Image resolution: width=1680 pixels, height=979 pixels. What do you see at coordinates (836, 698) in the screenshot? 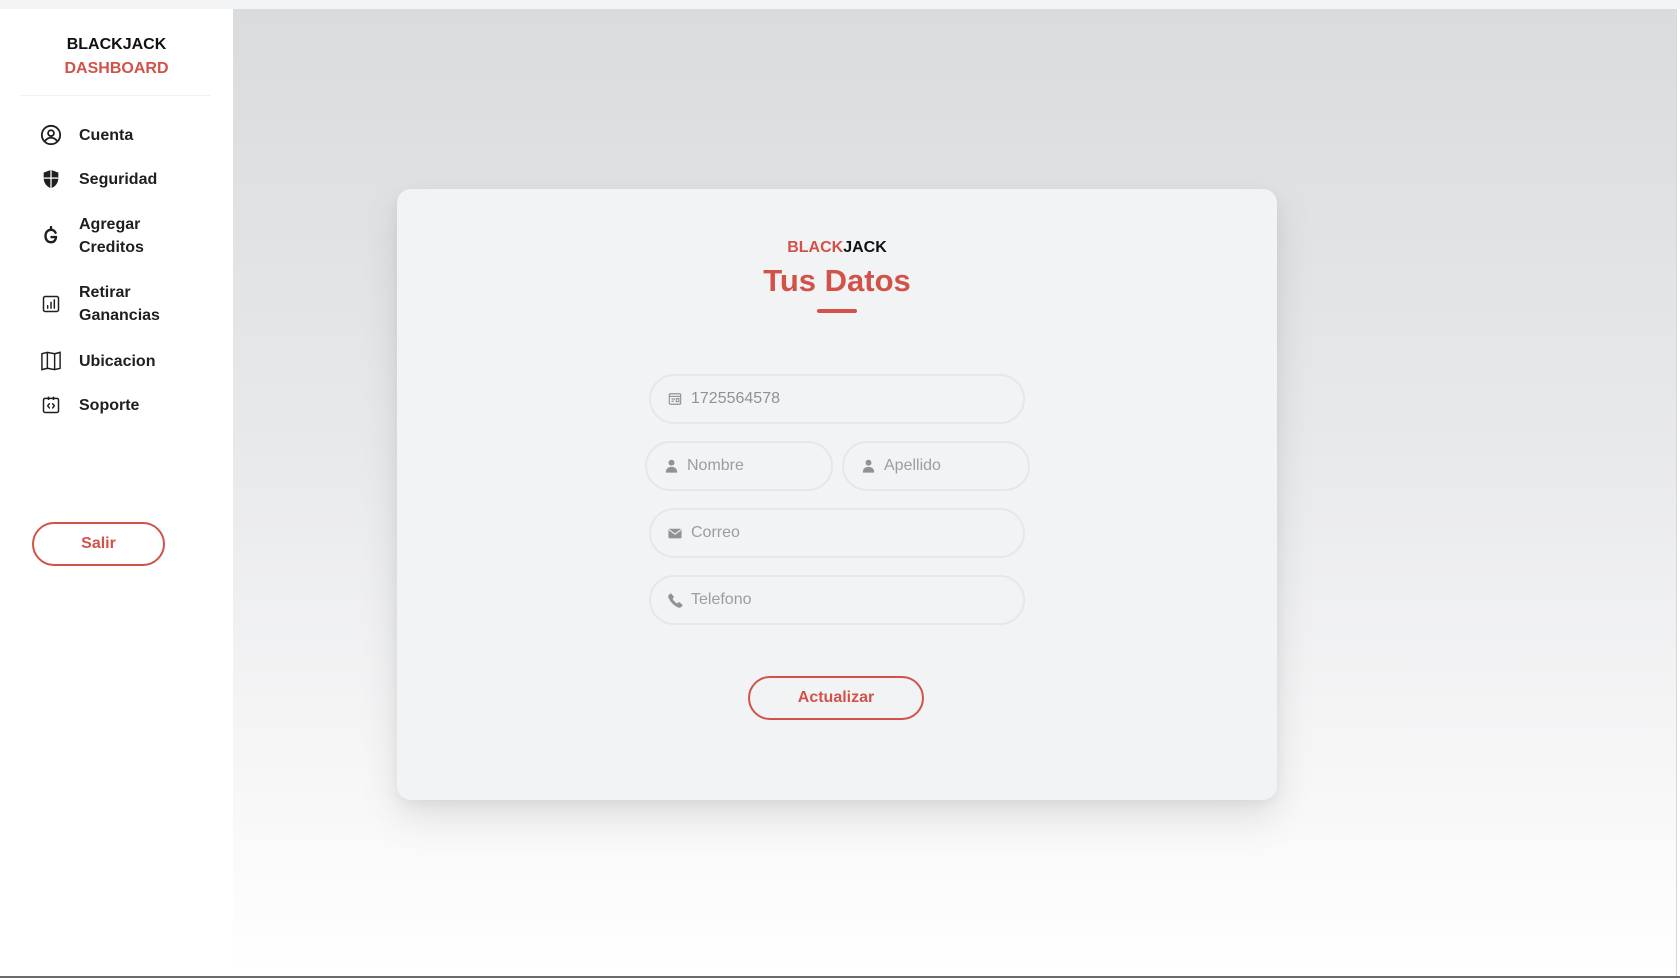
I see `update-button: Actualizar` at bounding box center [836, 698].